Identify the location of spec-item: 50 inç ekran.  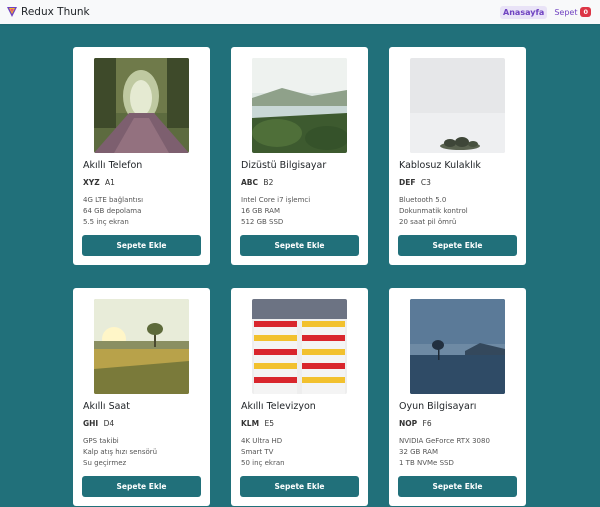
(263, 463).